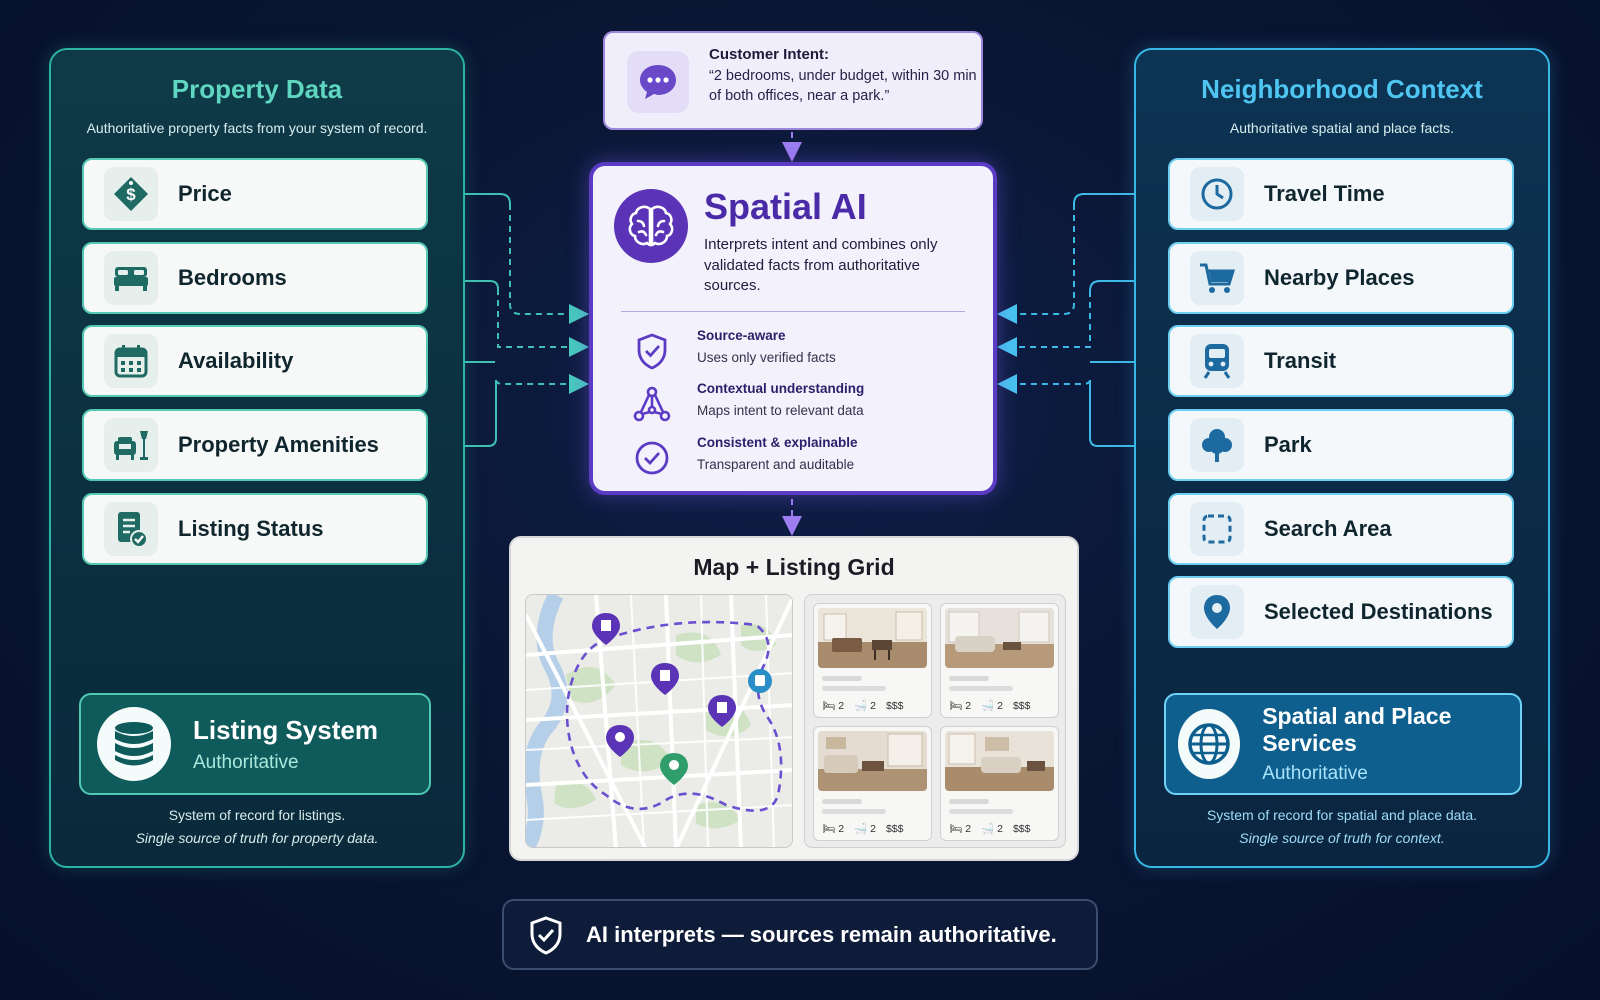  Describe the element at coordinates (652, 404) in the screenshot. I see `network-nodes-icon` at that location.